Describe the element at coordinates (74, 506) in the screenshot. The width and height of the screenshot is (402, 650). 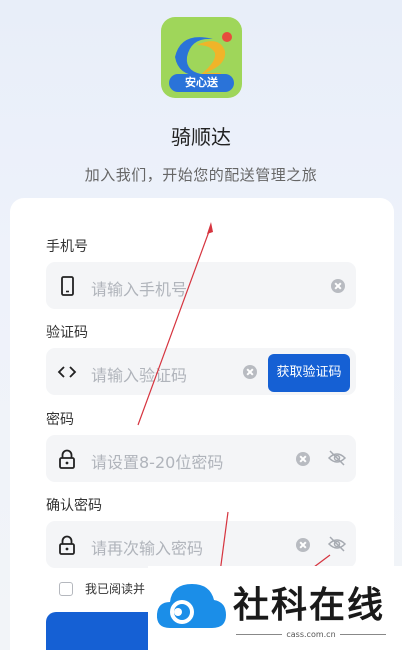
I see `confirm-label: 确认密码` at that location.